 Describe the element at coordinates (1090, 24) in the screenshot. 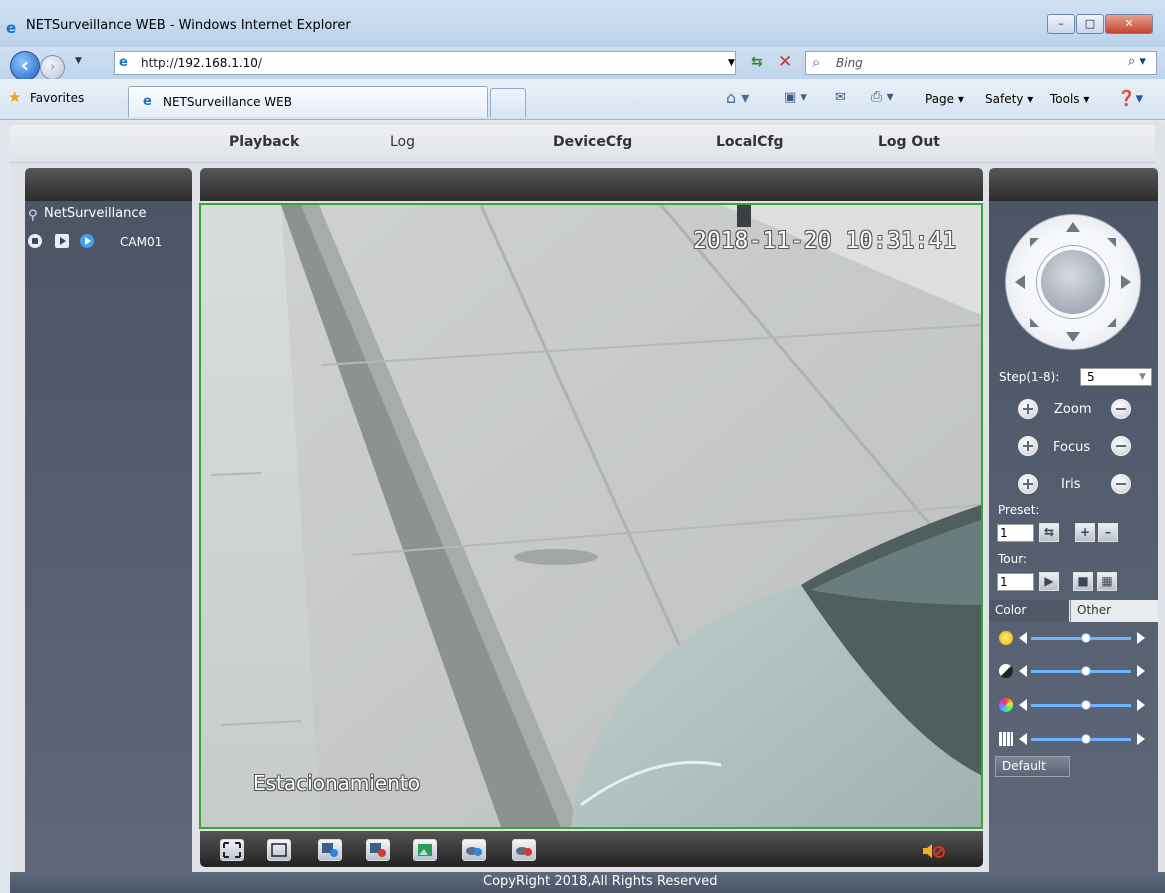

I see `maximize-button: □` at that location.